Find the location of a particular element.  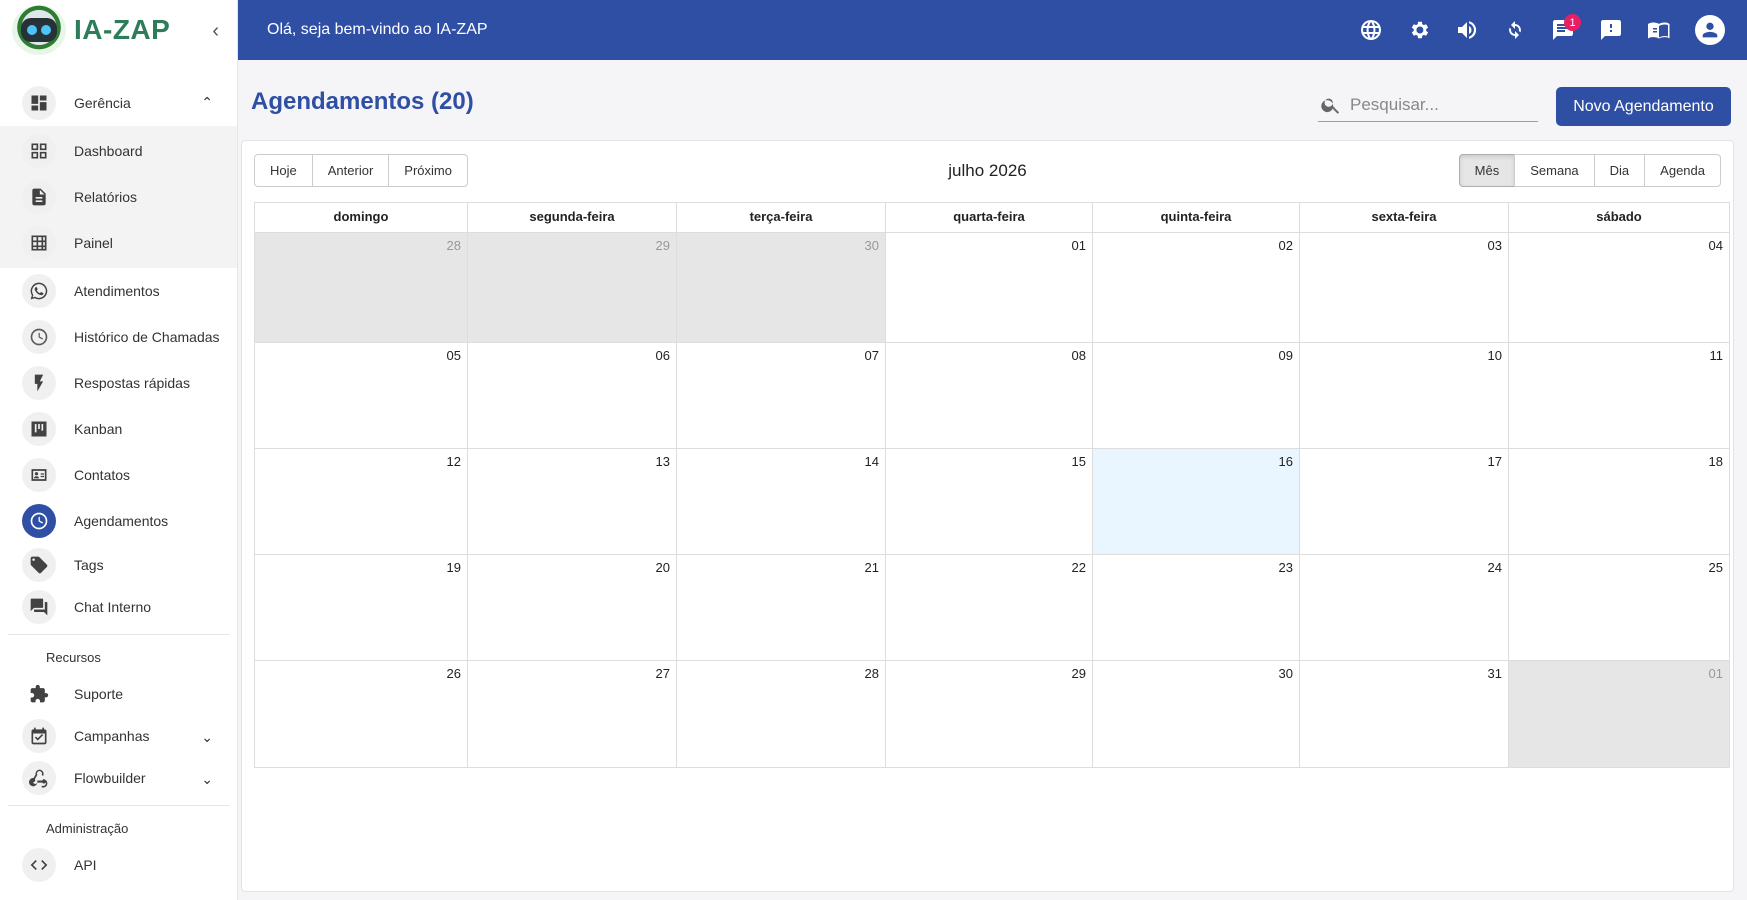

day-number: 26 is located at coordinates (454, 673).